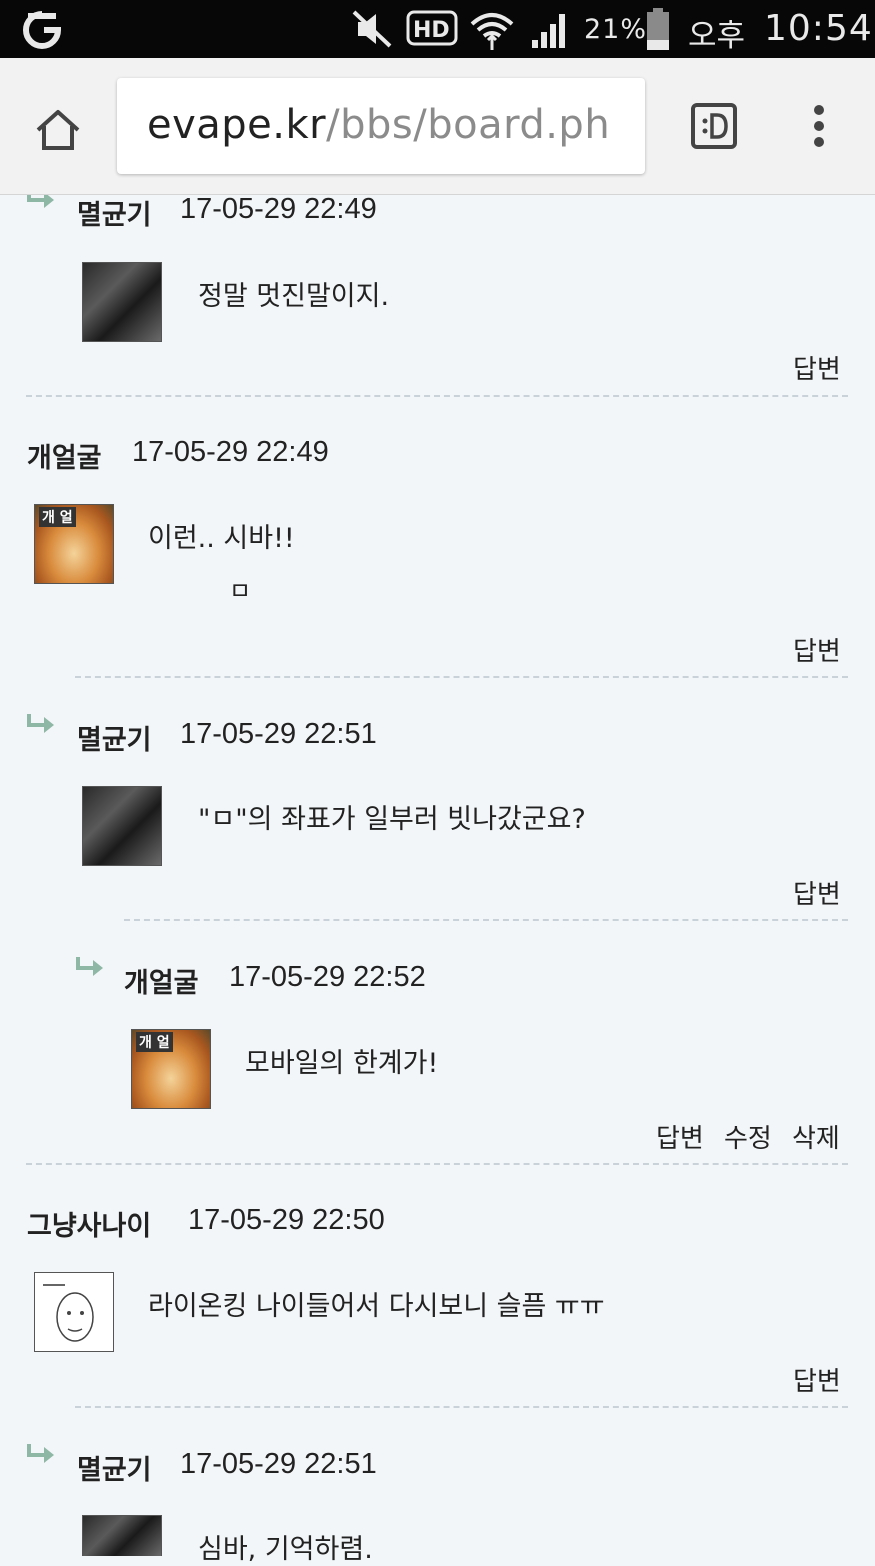 Image resolution: width=875 pixels, height=1566 pixels. I want to click on carrier-logo-icon, so click(42, 30).